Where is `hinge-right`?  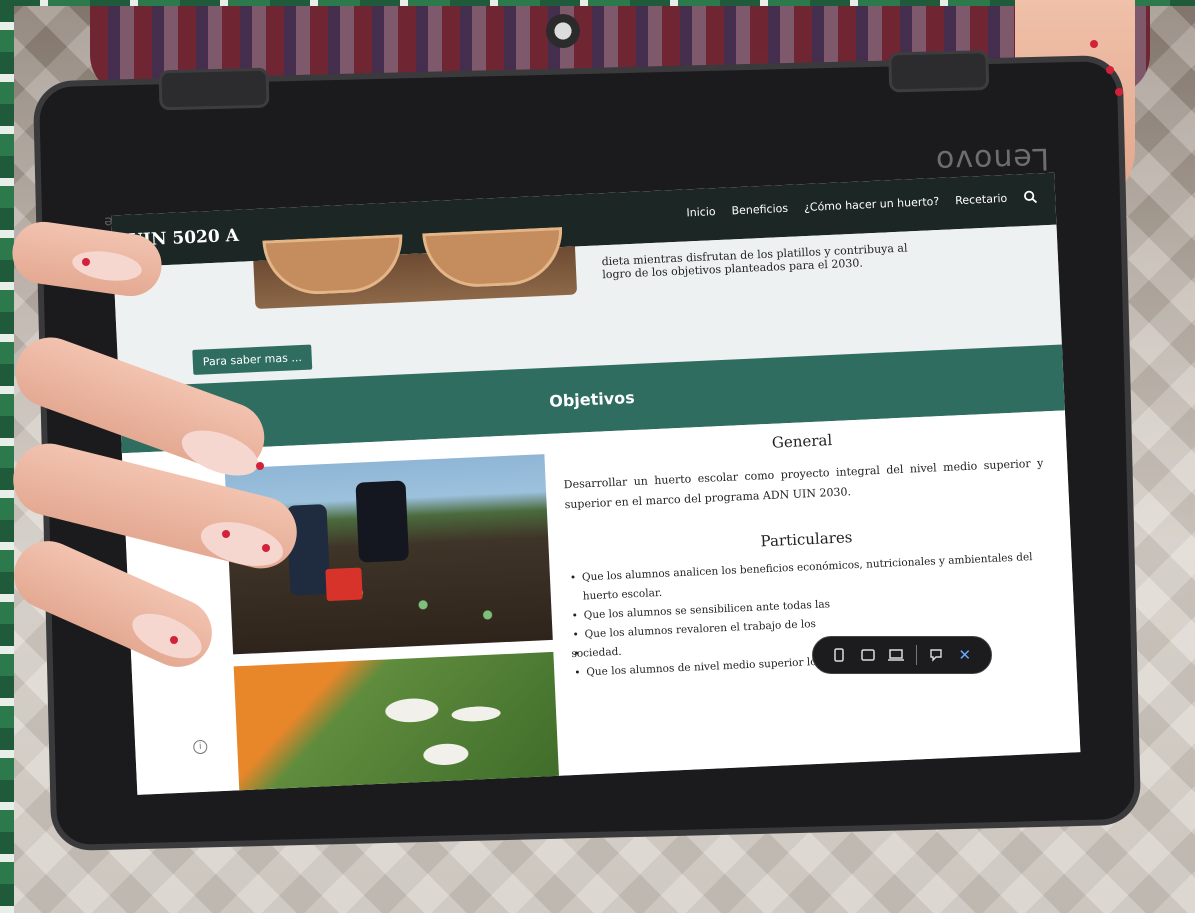 hinge-right is located at coordinates (939, 71).